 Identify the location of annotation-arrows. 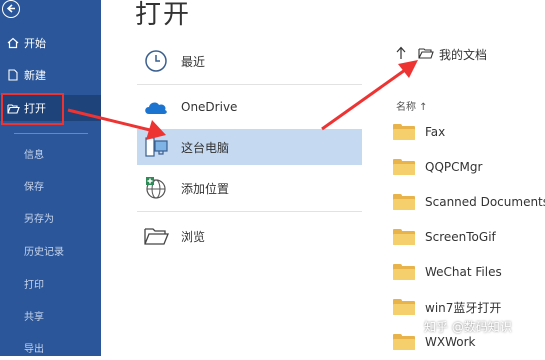
(242, 100).